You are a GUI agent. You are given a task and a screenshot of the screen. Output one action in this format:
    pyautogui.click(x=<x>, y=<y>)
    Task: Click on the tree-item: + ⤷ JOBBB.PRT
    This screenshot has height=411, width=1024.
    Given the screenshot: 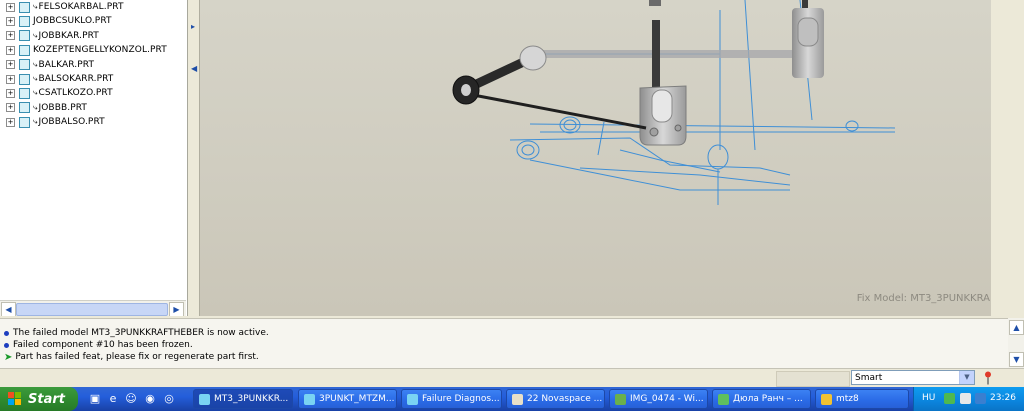 What is the action you would take?
    pyautogui.click(x=46, y=108)
    